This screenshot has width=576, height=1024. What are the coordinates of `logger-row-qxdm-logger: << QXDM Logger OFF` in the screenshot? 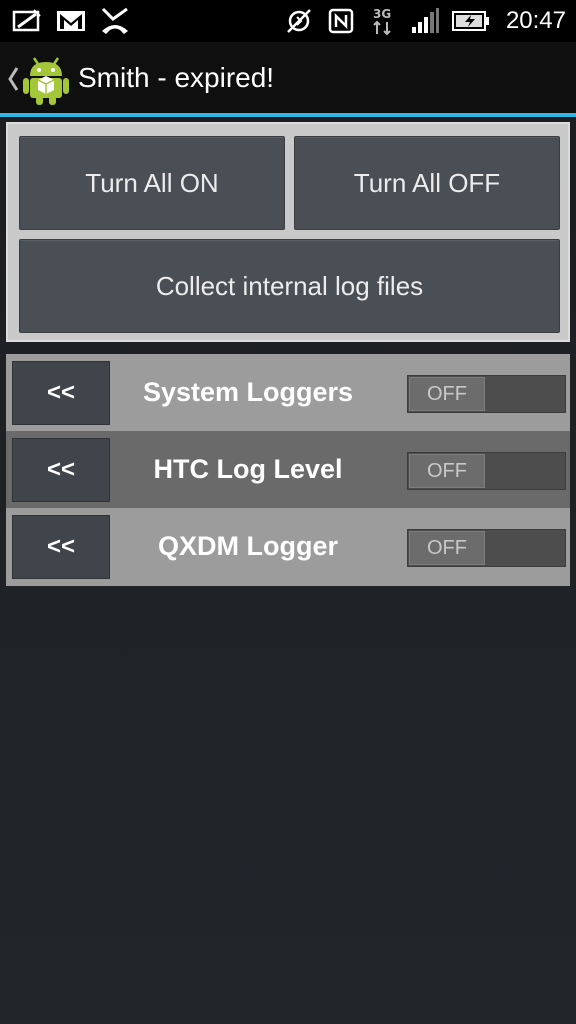 It's located at (288, 546).